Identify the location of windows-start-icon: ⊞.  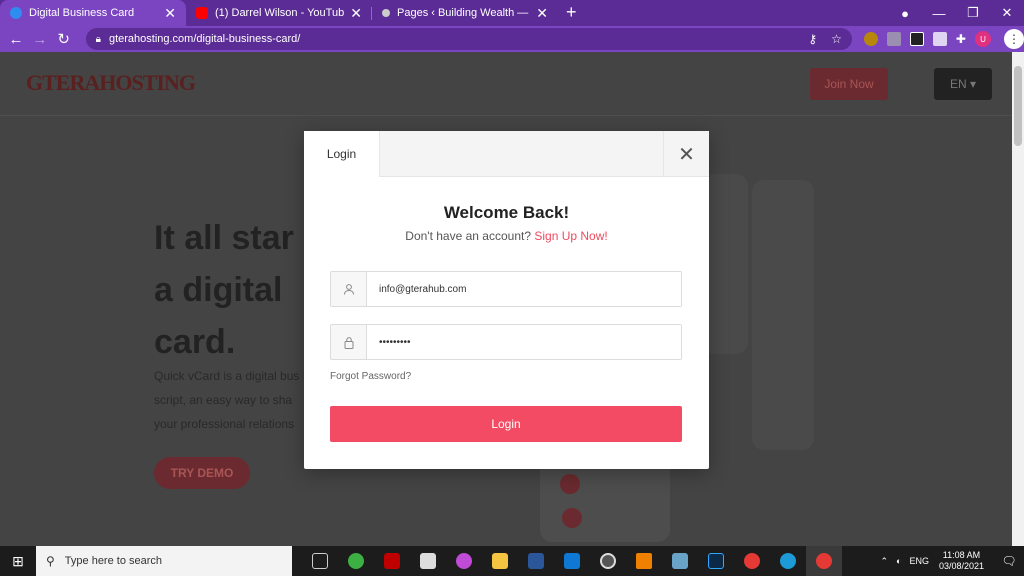
(18, 561).